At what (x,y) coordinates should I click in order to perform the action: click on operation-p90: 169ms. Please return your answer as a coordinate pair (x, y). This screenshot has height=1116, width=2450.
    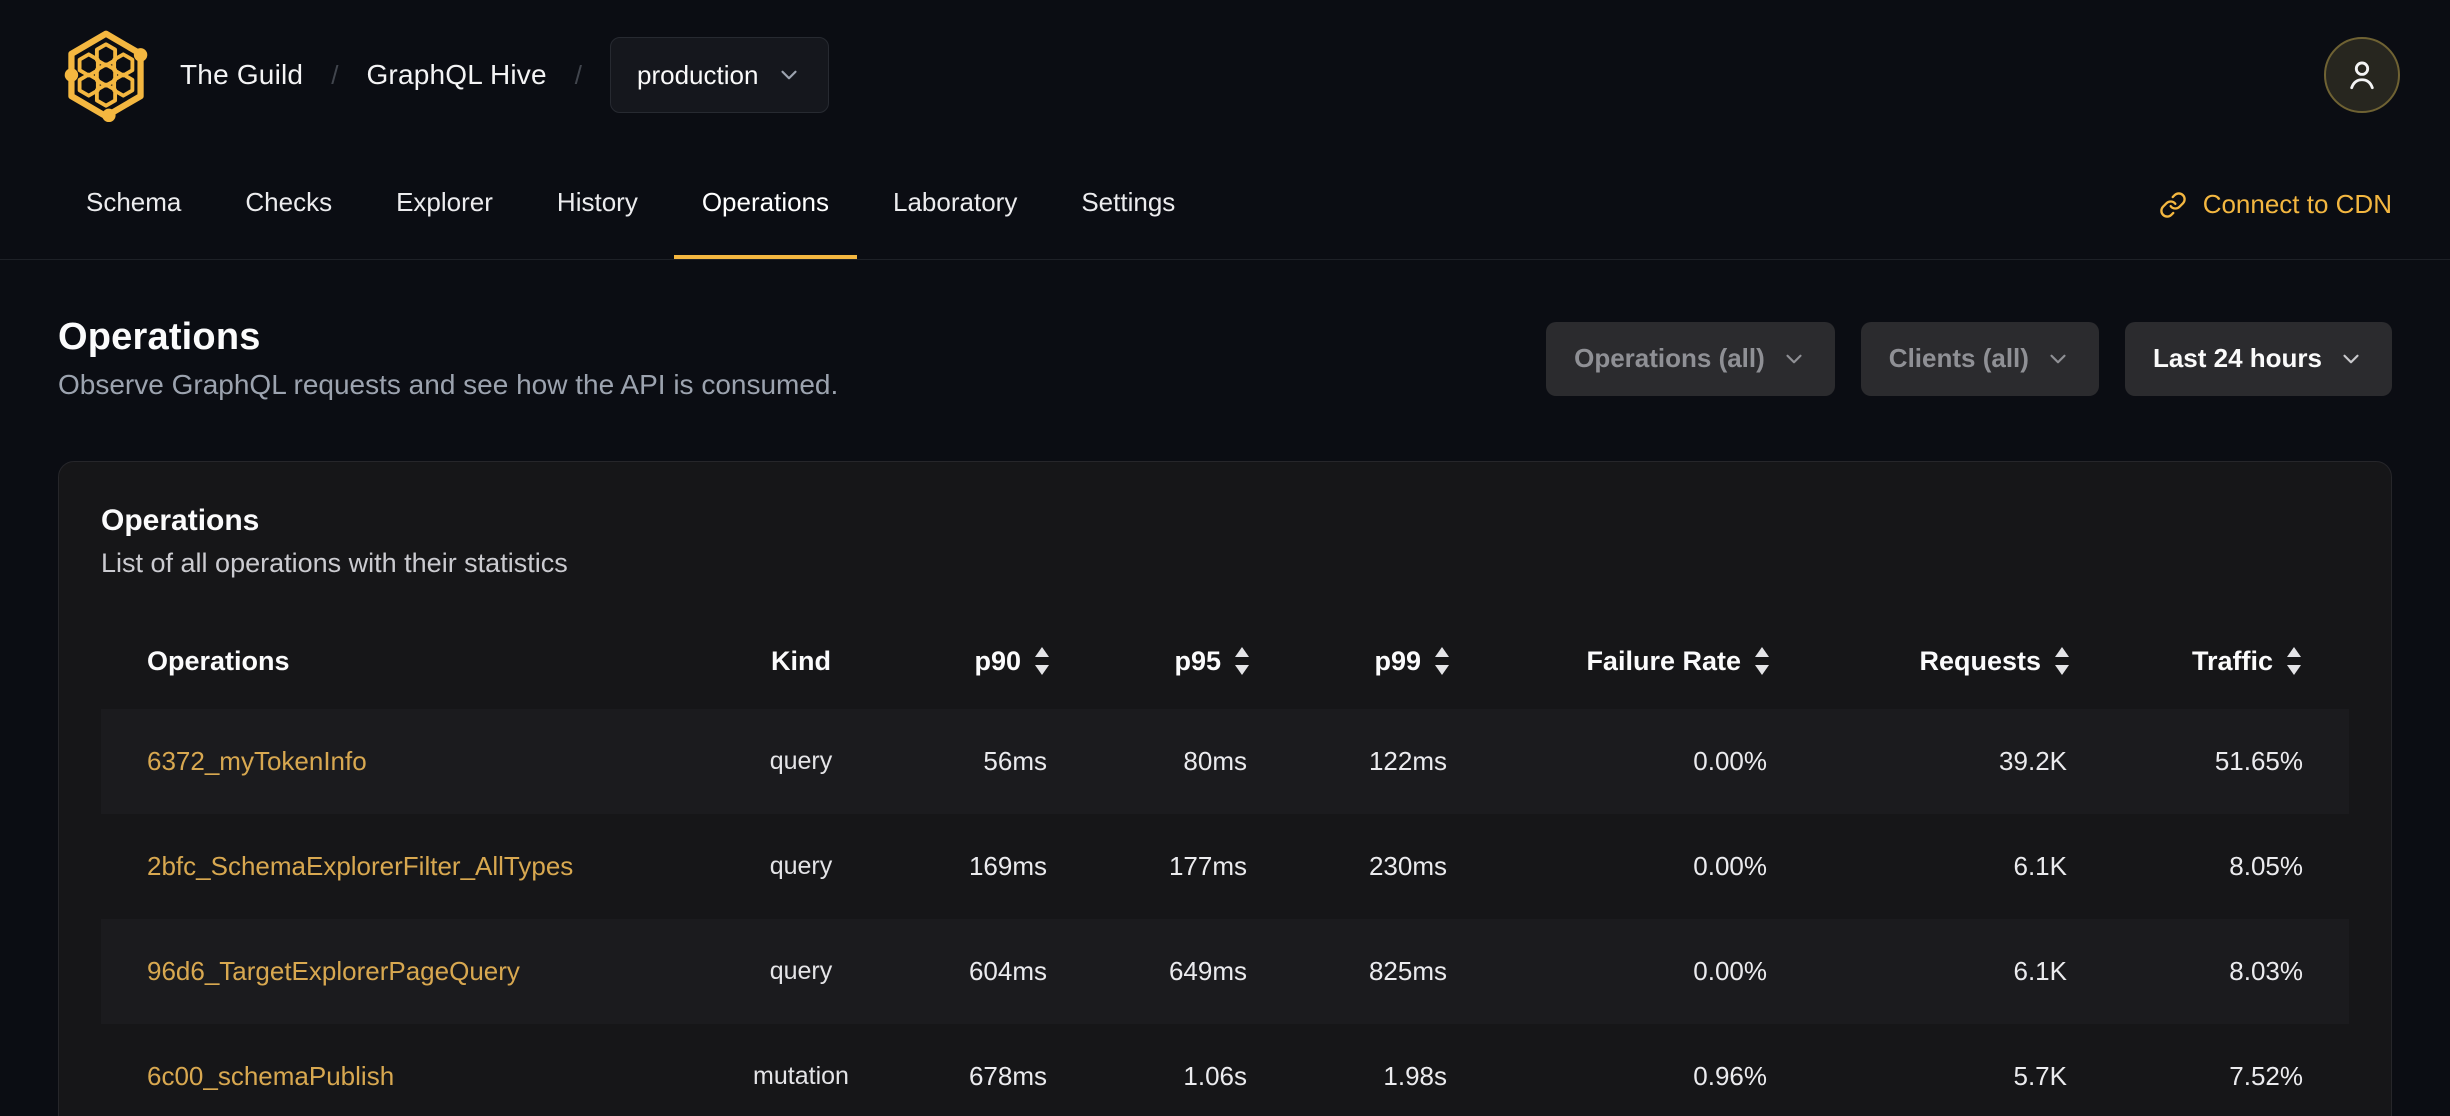
    Looking at the image, I should click on (1007, 866).